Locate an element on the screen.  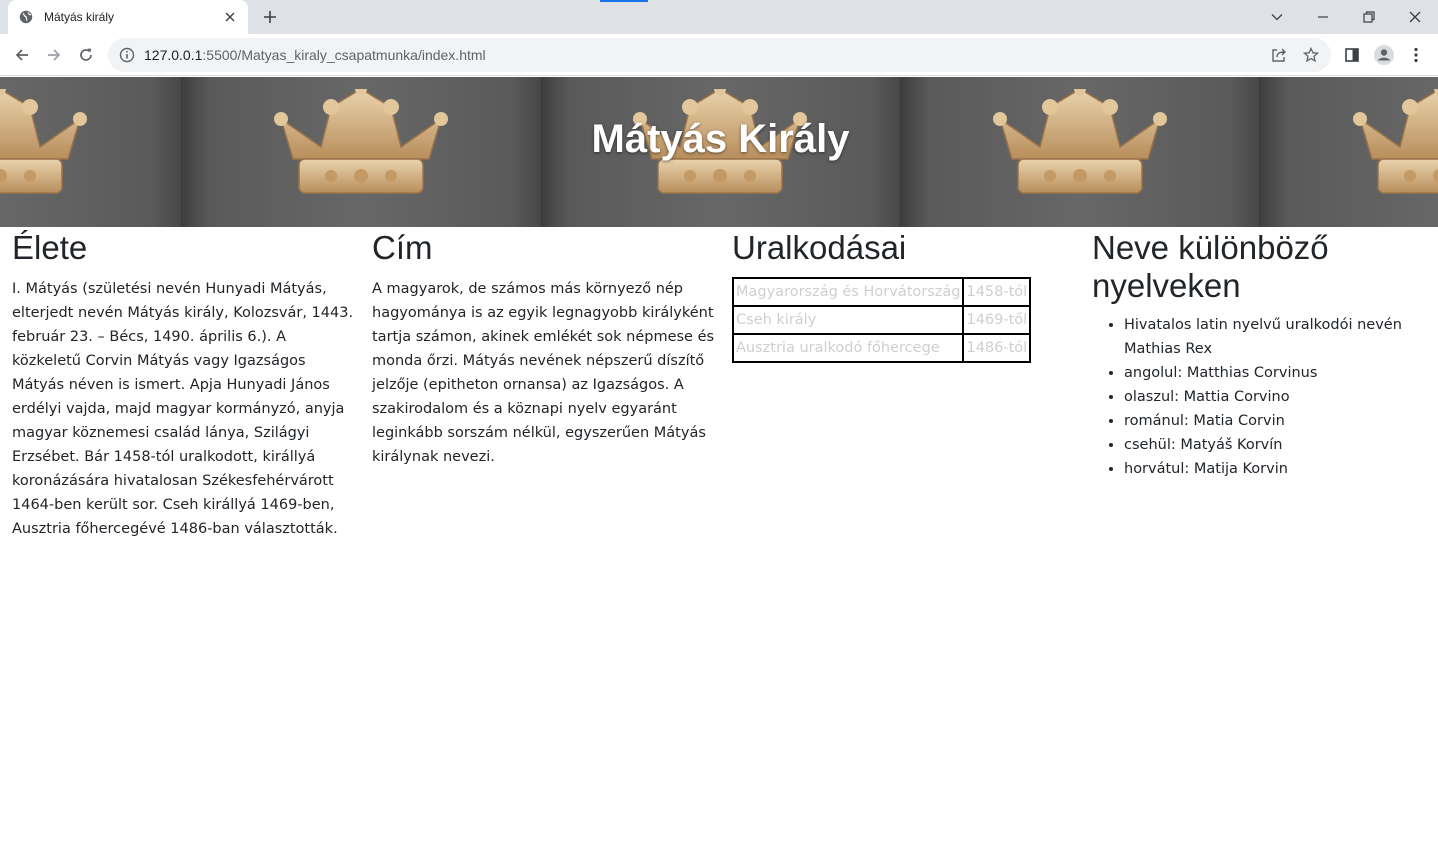
arrow-right-icon is located at coordinates (54, 55).